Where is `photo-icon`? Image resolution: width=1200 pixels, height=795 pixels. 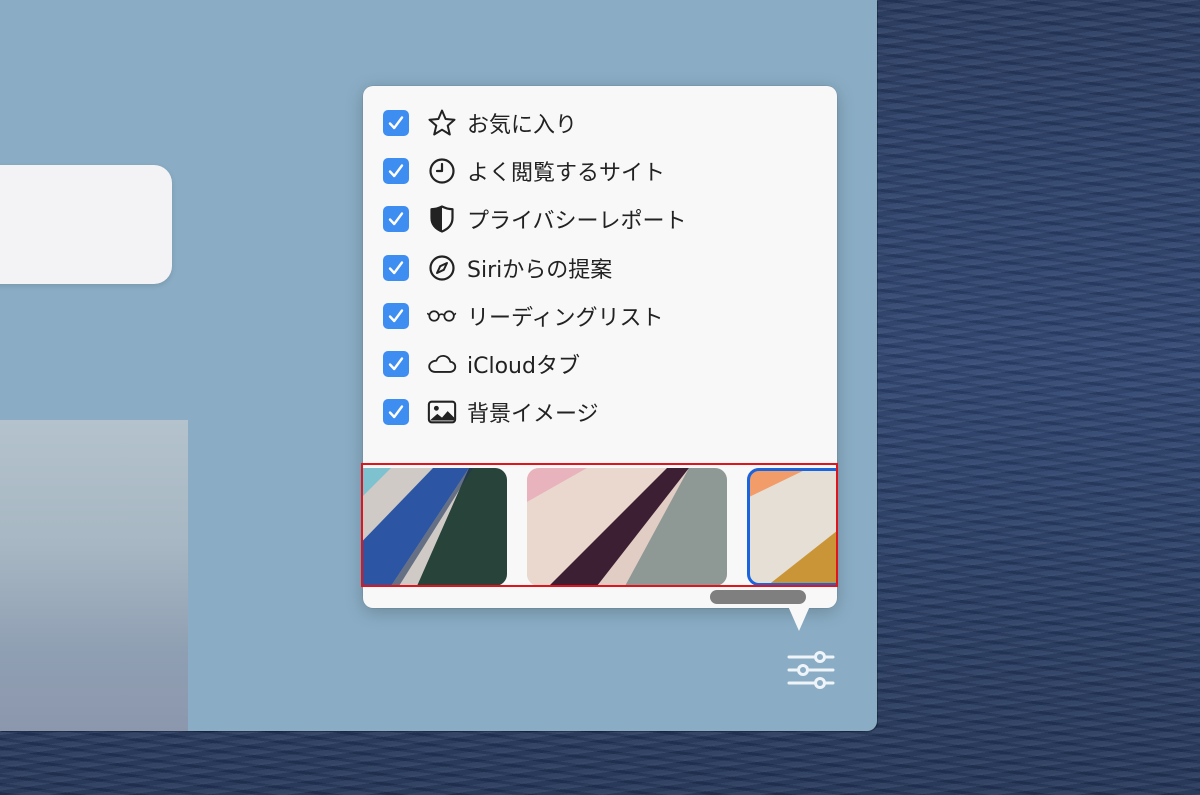 photo-icon is located at coordinates (442, 412).